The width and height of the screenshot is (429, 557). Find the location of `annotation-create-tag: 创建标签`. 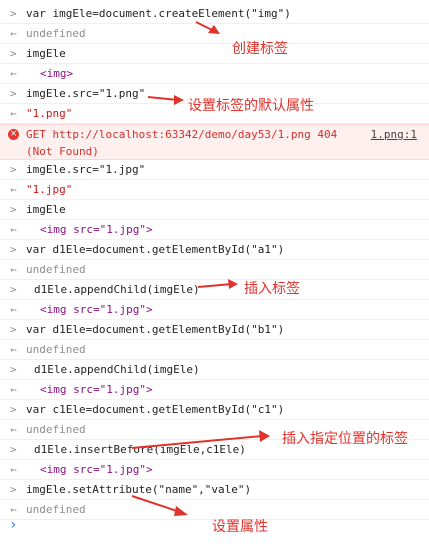

annotation-create-tag: 创建标签 is located at coordinates (260, 49).